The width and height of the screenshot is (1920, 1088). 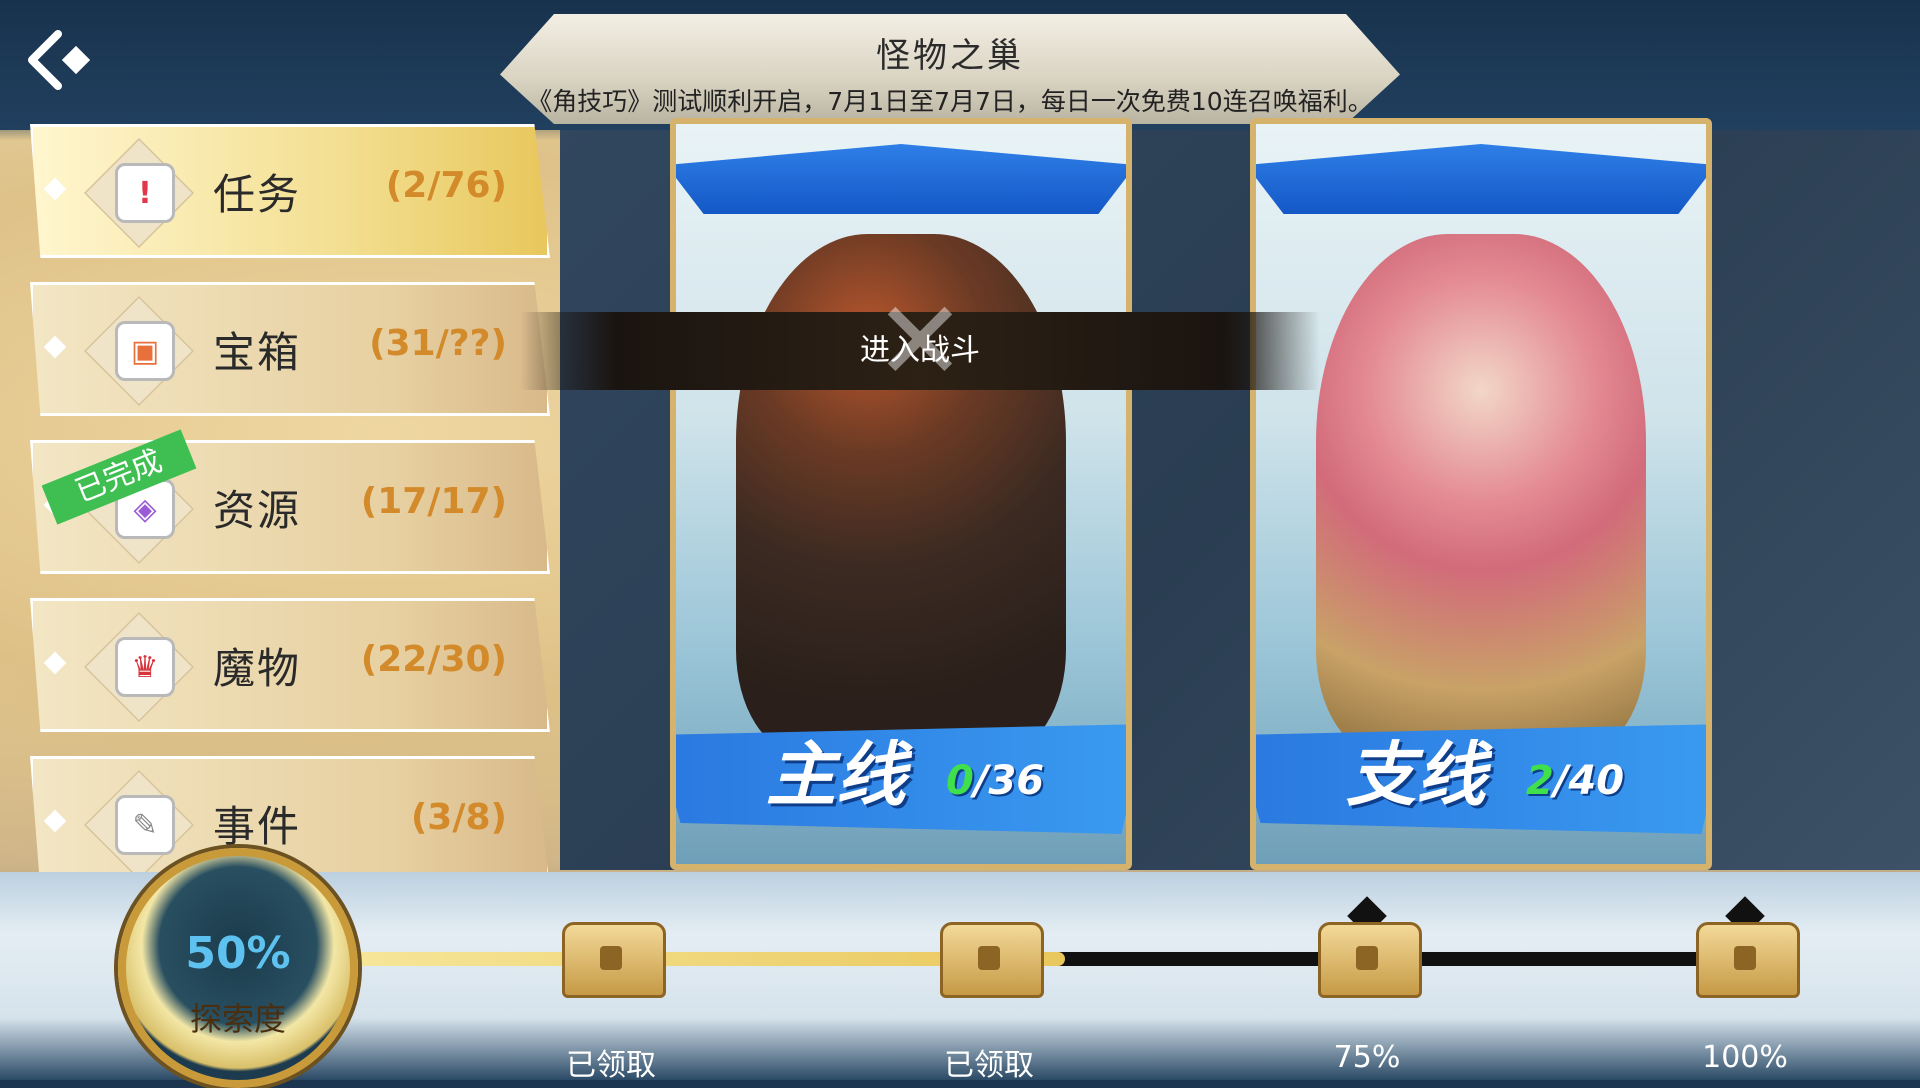 I want to click on menu-item-label: 资源, so click(x=257, y=510).